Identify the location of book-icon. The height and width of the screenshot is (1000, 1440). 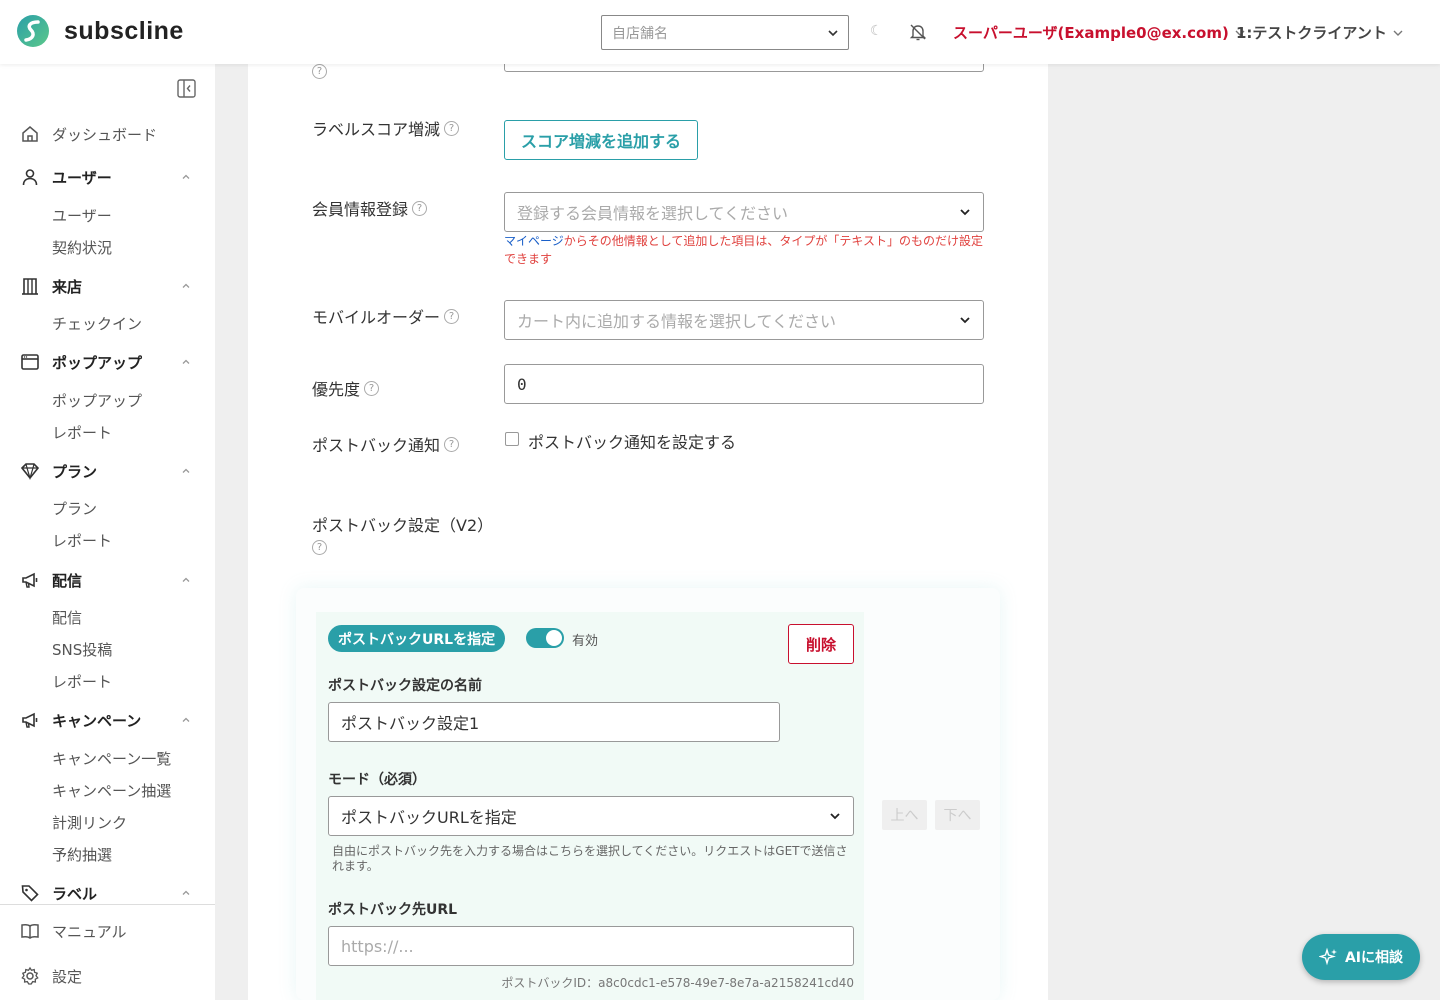
(30, 931).